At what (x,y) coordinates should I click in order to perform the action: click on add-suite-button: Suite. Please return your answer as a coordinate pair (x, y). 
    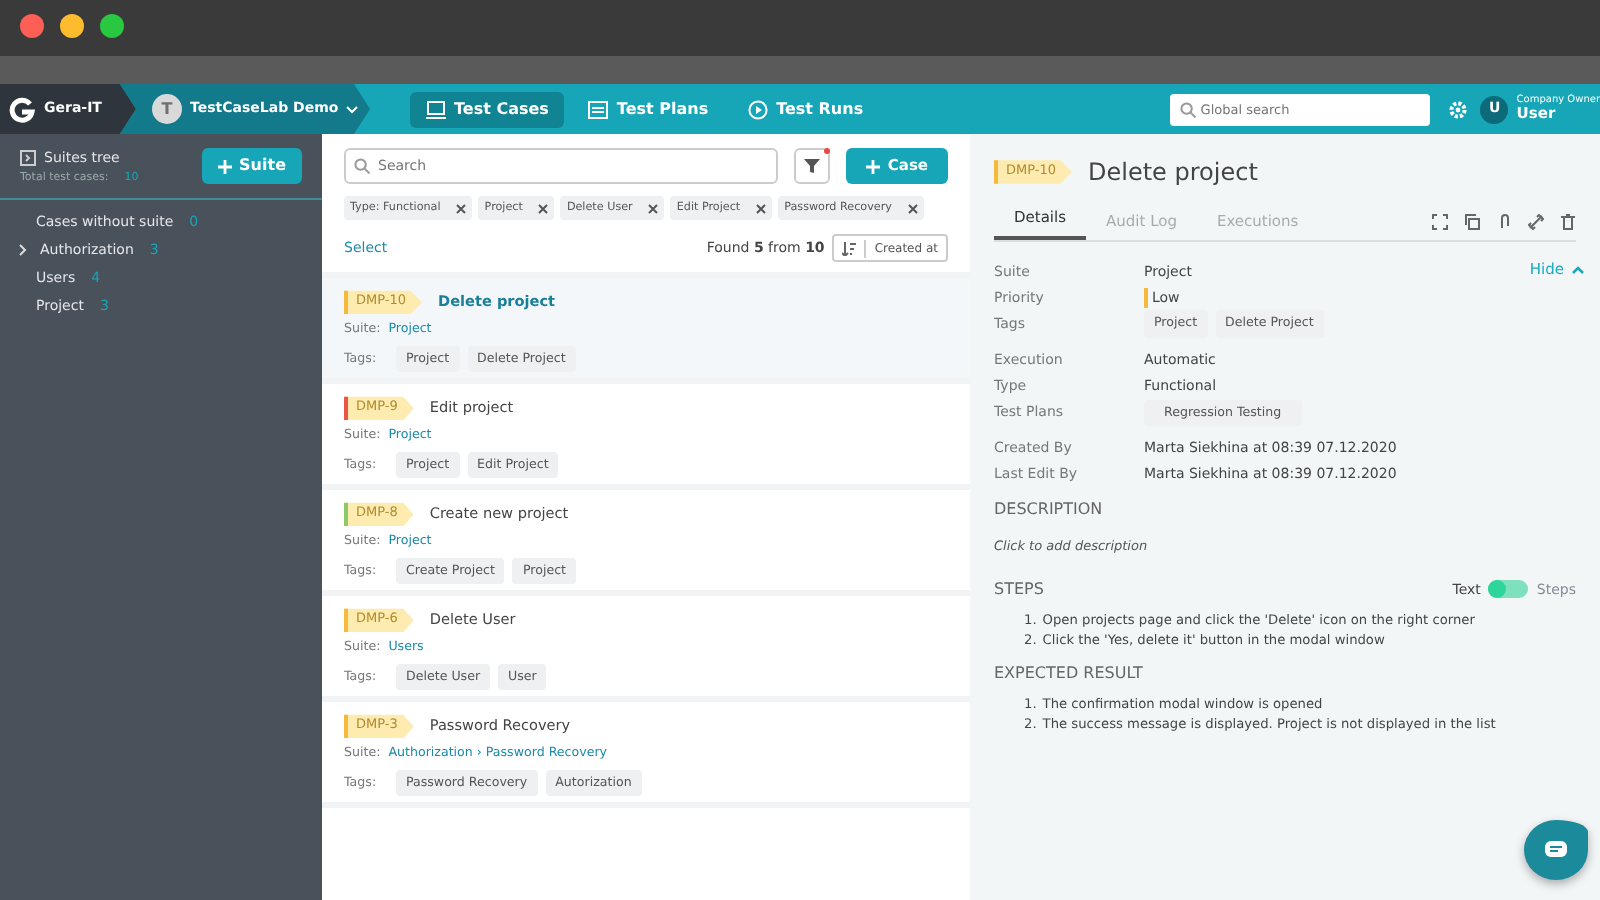
    Looking at the image, I should click on (251, 166).